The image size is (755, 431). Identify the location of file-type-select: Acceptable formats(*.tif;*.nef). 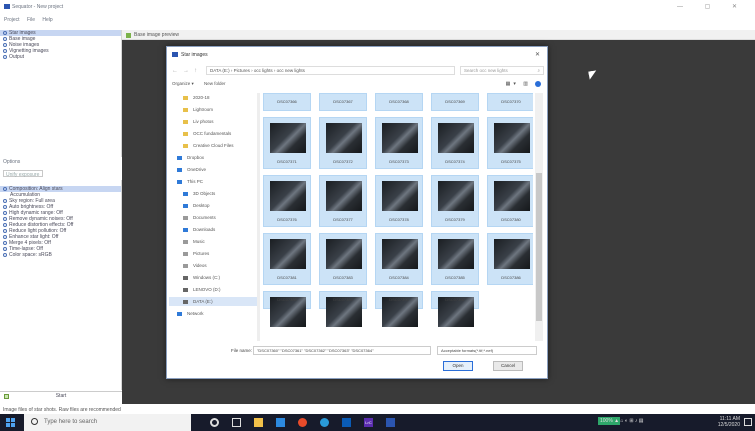
(487, 350).